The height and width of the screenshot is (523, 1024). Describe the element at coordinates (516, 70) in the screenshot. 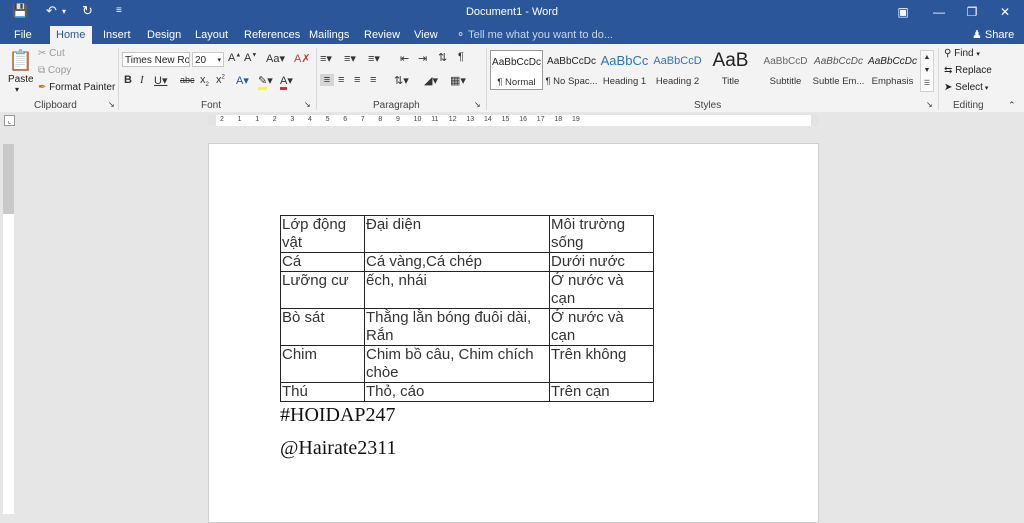

I see `style-normal: AaBbCcDc ¶ Normal` at that location.